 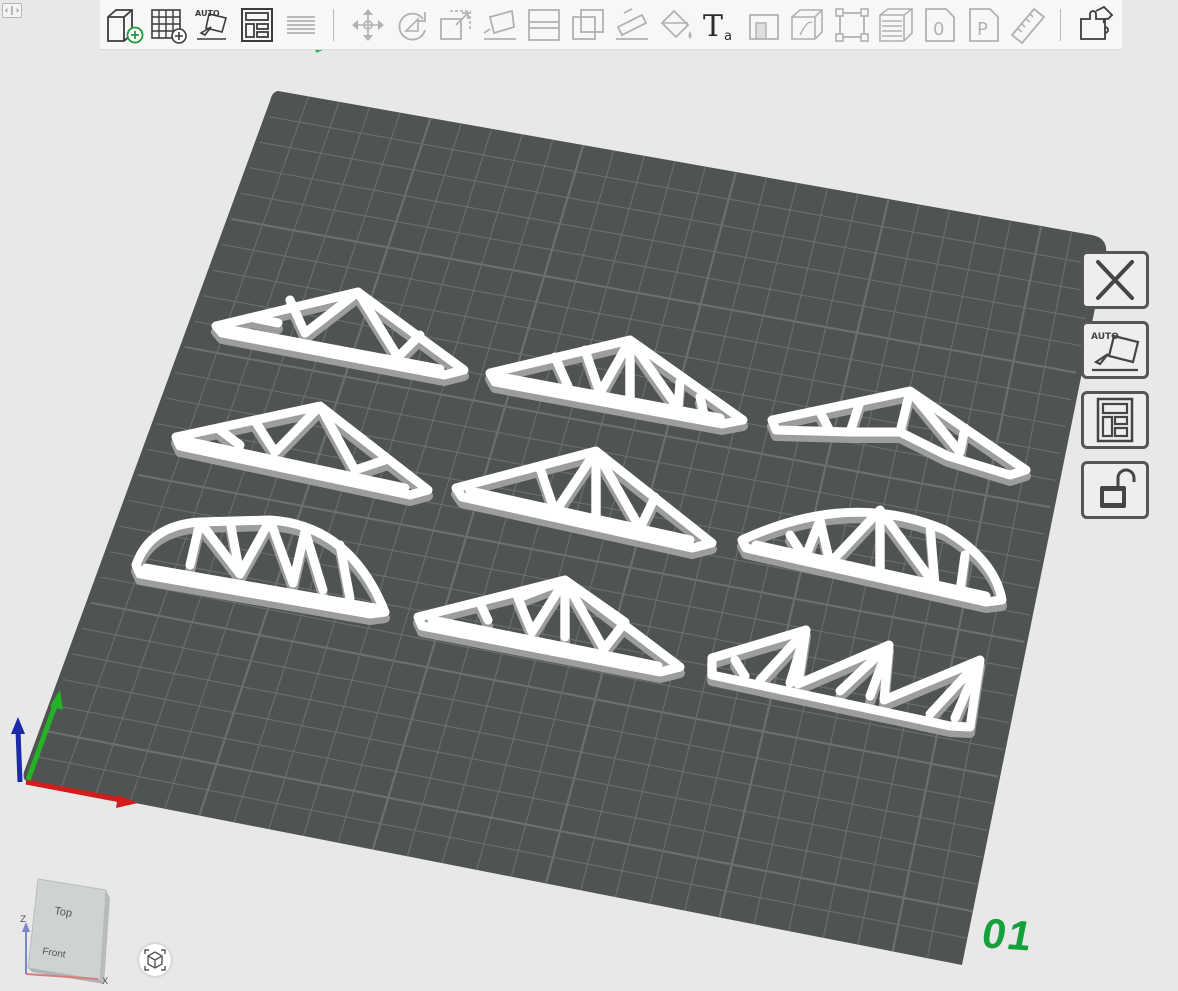 I want to click on placeholder-button: P, so click(x=984, y=25).